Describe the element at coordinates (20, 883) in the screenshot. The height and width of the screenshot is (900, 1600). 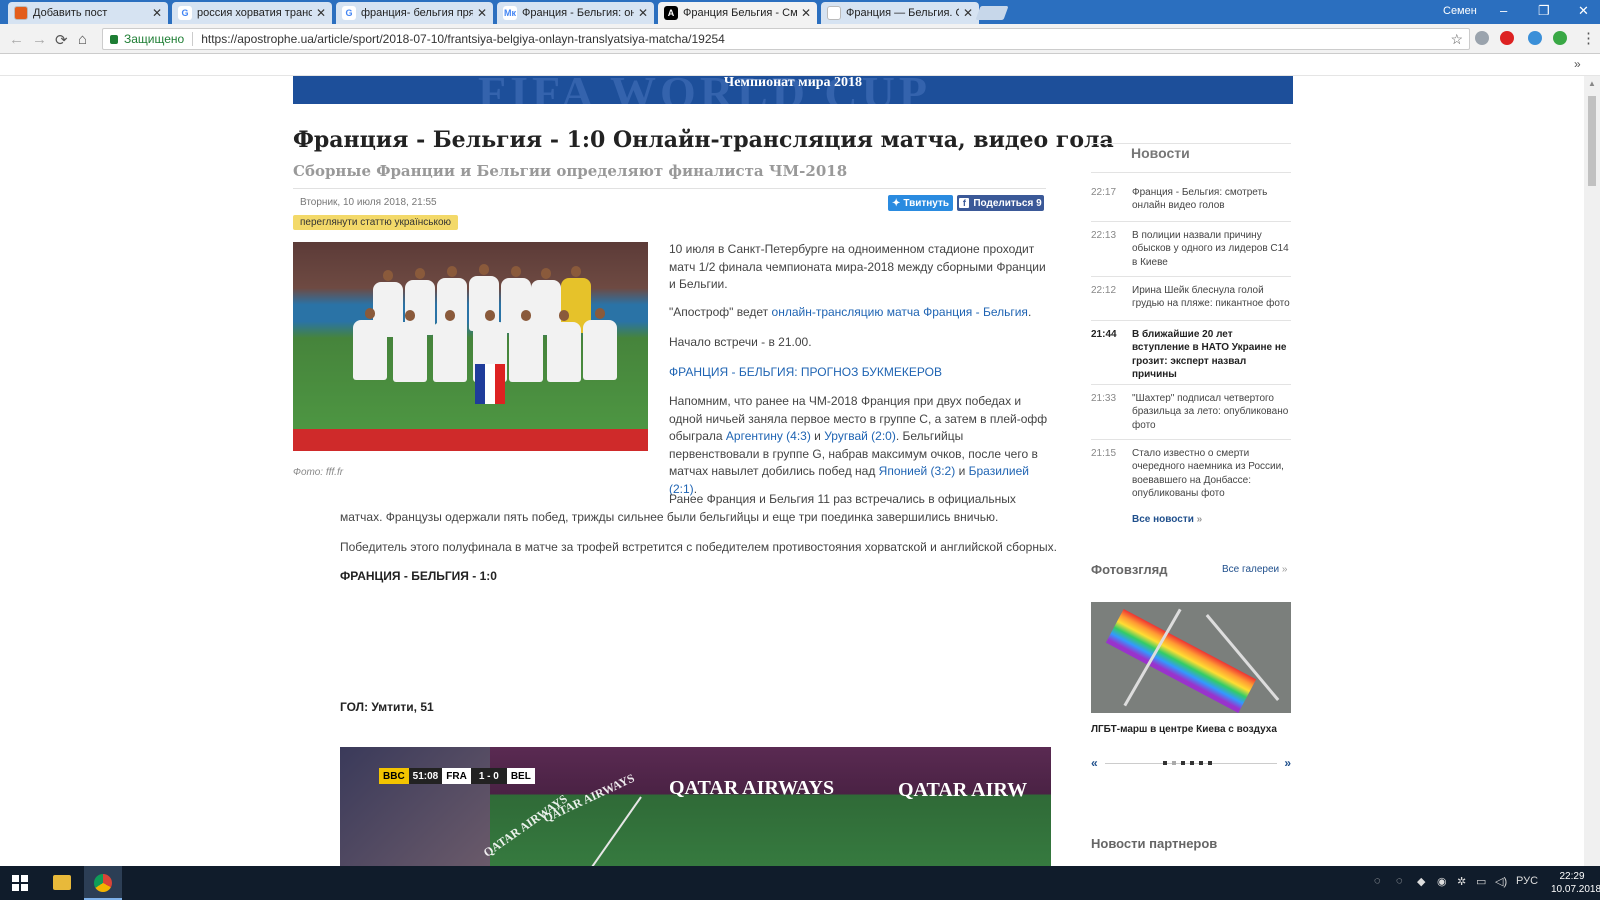
I see `windows-start-icon` at that location.